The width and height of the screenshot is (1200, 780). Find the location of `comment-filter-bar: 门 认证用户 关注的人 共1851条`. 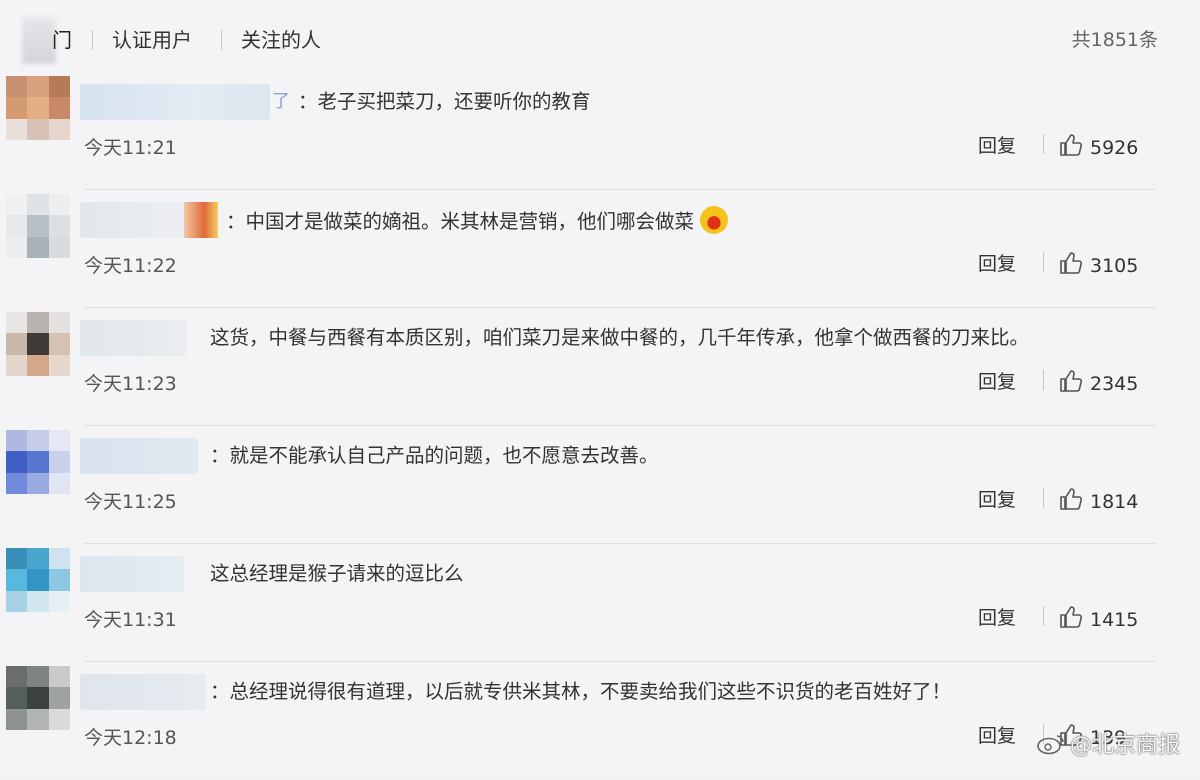

comment-filter-bar: 门 认证用户 关注的人 共1851条 is located at coordinates (600, 36).